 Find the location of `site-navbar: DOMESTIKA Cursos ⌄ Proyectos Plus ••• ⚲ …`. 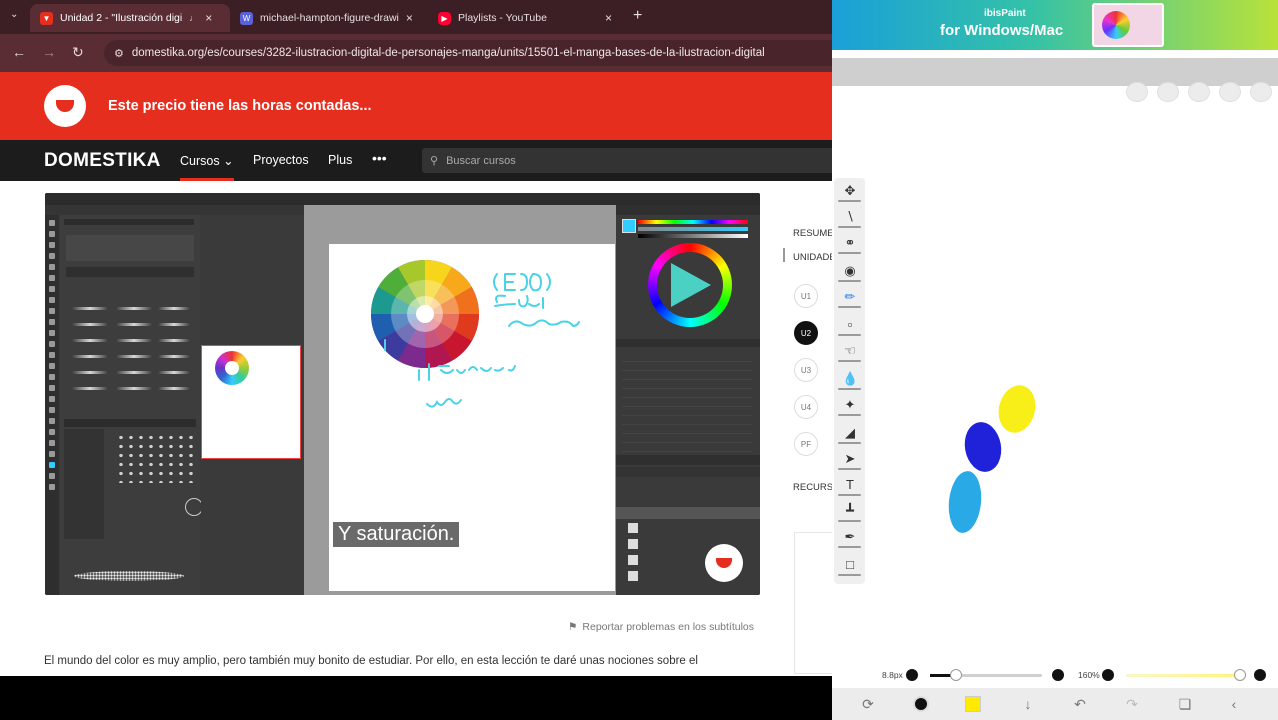

site-navbar: DOMESTIKA Cursos ⌄ Proyectos Plus ••• ⚲ … is located at coordinates (416, 160).